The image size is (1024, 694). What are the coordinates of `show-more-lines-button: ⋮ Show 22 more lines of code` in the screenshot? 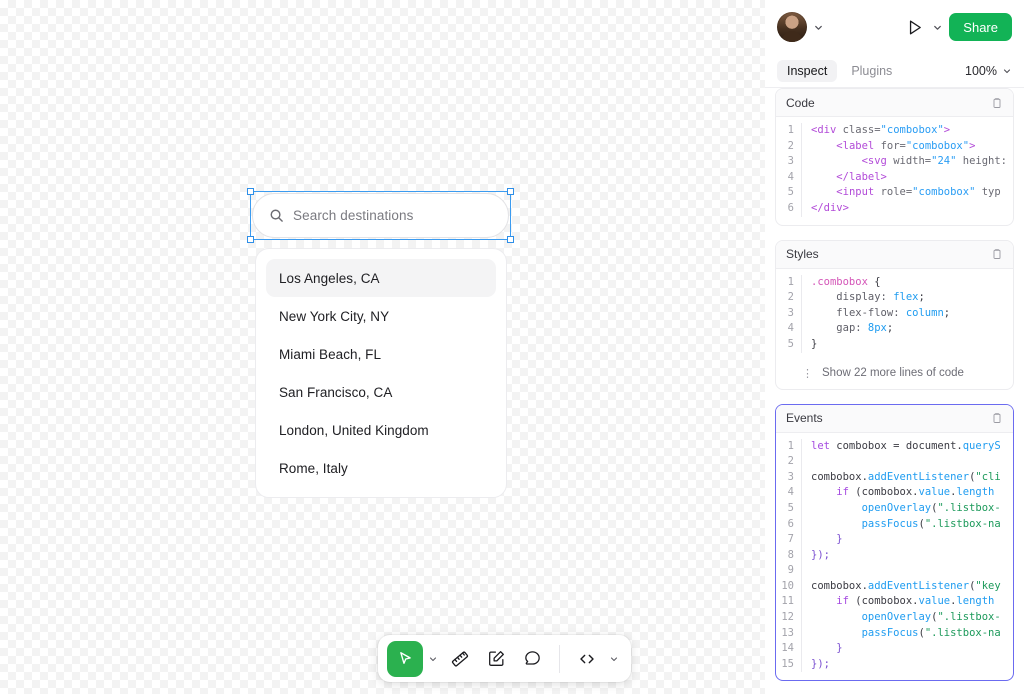 It's located at (894, 375).